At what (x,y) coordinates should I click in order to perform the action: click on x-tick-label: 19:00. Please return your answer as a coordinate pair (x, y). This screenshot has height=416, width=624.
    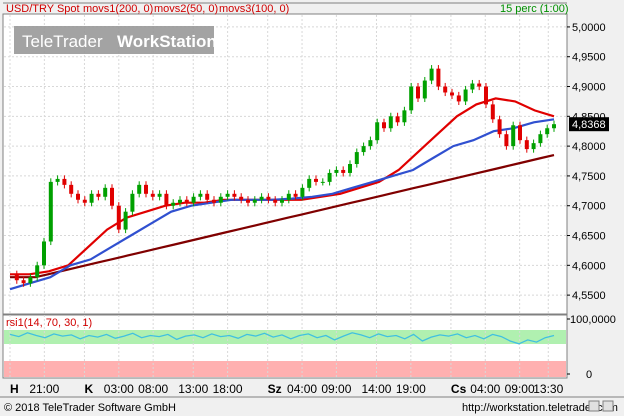
    Looking at the image, I should click on (411, 389).